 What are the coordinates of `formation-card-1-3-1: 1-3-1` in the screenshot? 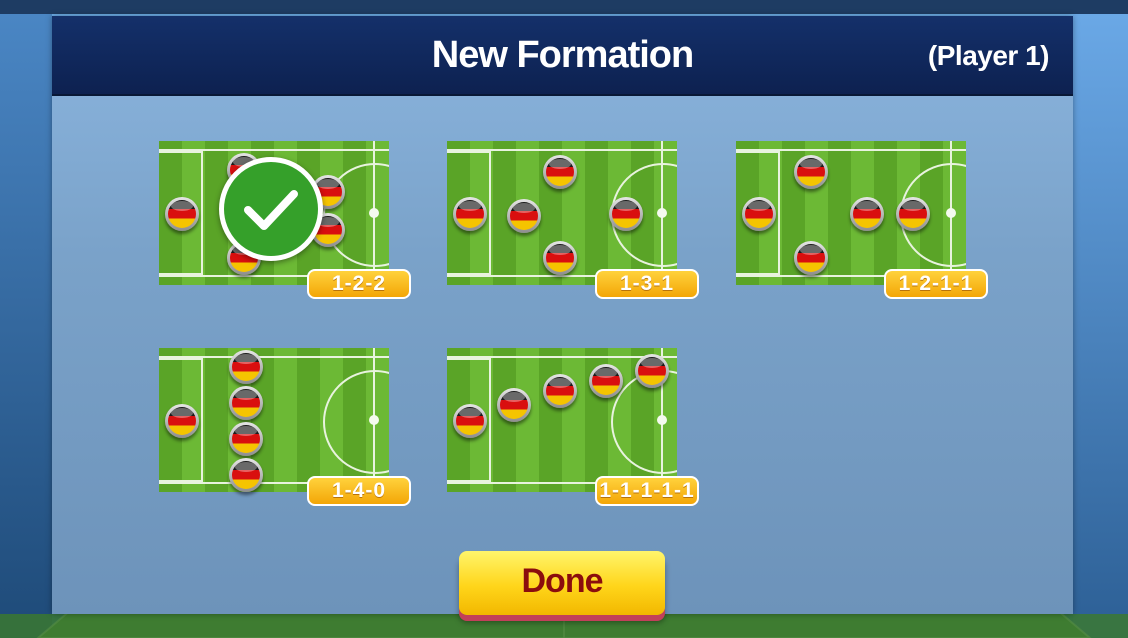 It's located at (573, 220).